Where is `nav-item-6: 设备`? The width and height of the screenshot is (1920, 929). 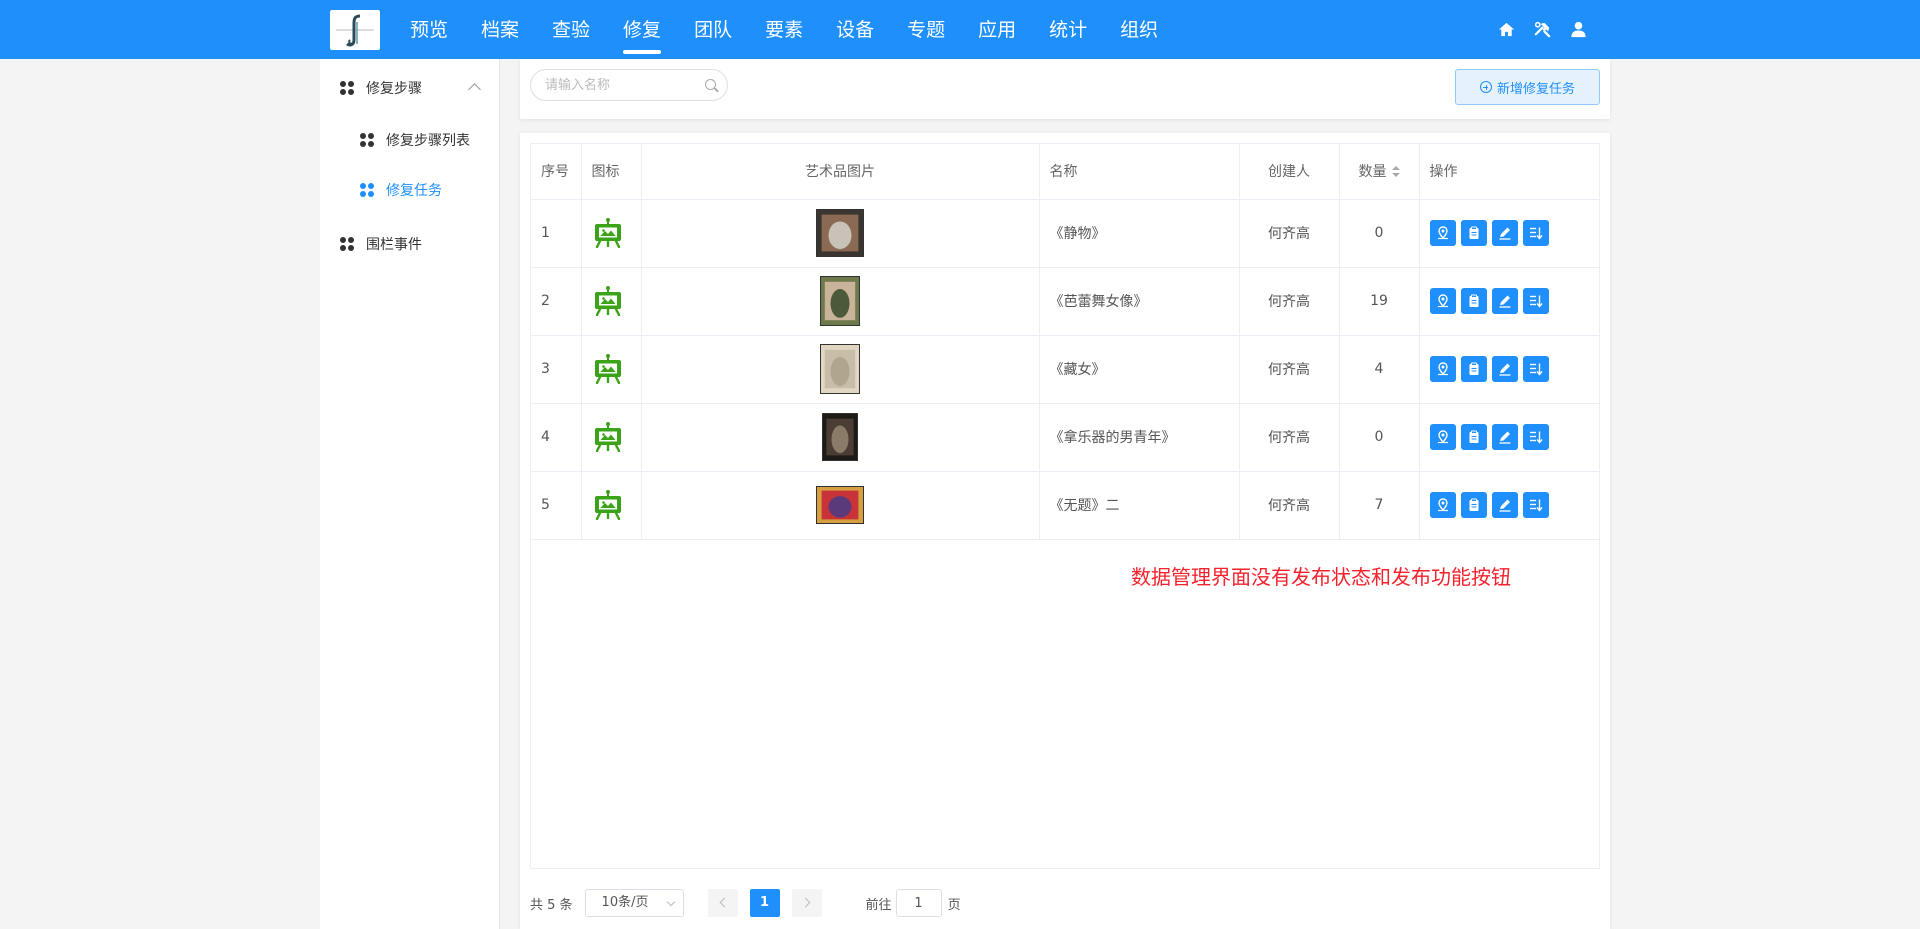 nav-item-6: 设备 is located at coordinates (855, 29).